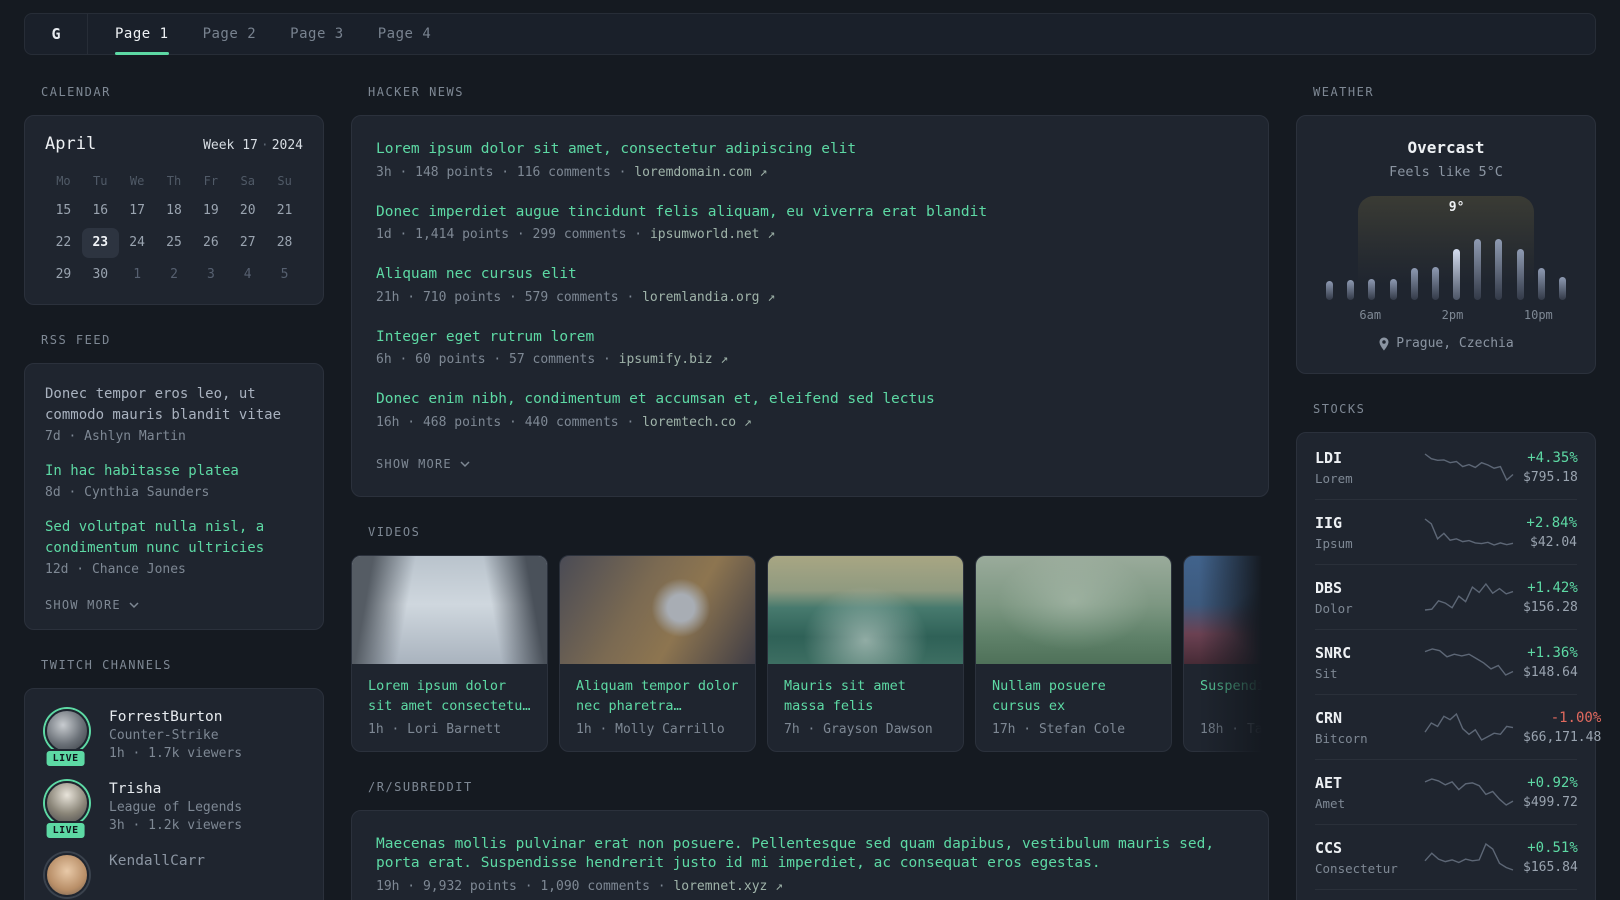 The image size is (1620, 900). What do you see at coordinates (1341, 738) in the screenshot?
I see `stock-name: Bitcorn` at bounding box center [1341, 738].